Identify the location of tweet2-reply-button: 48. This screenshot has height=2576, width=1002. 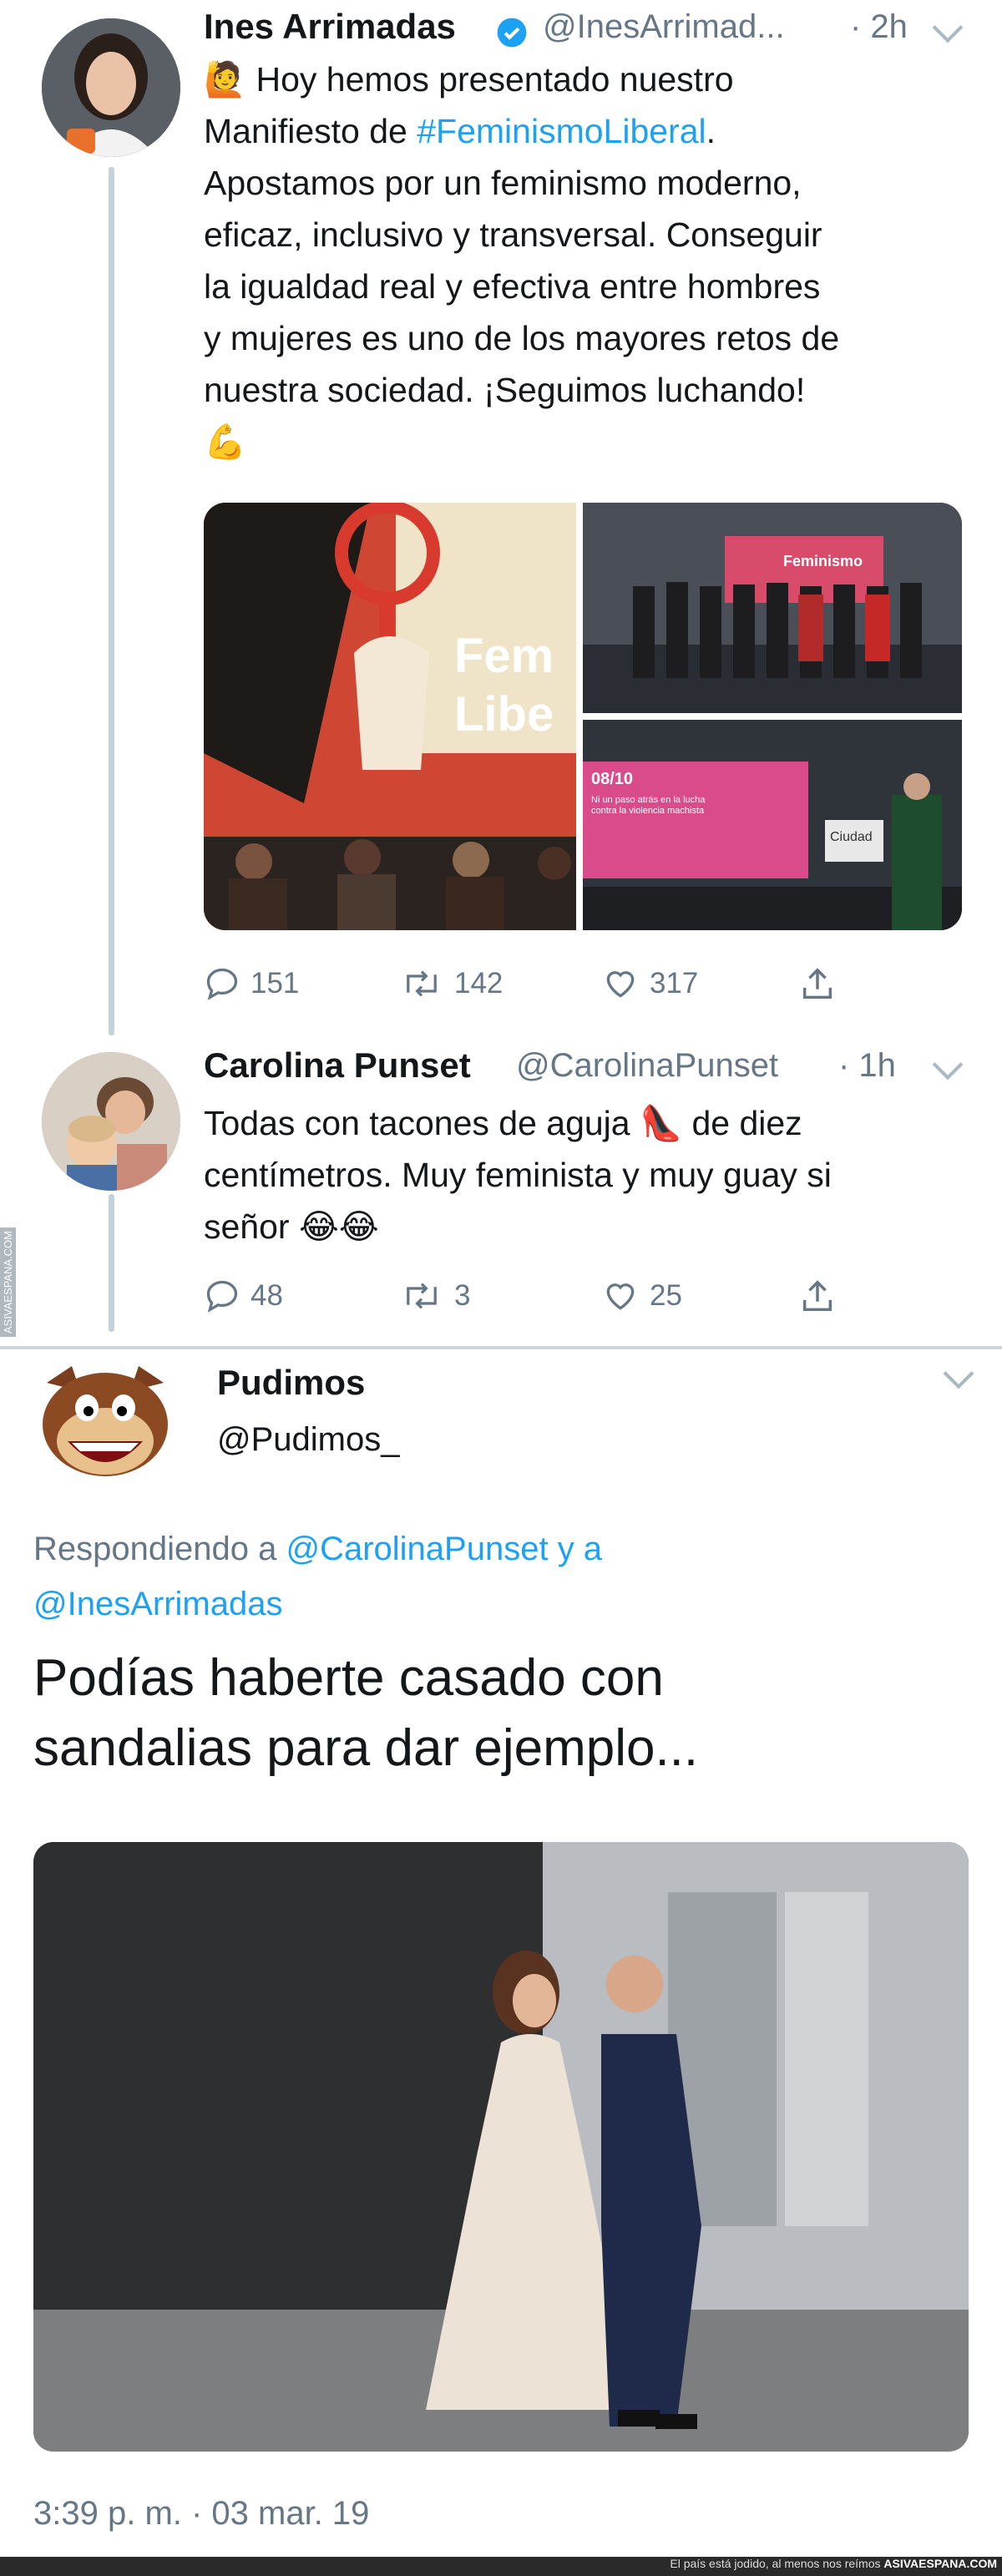
(243, 1296).